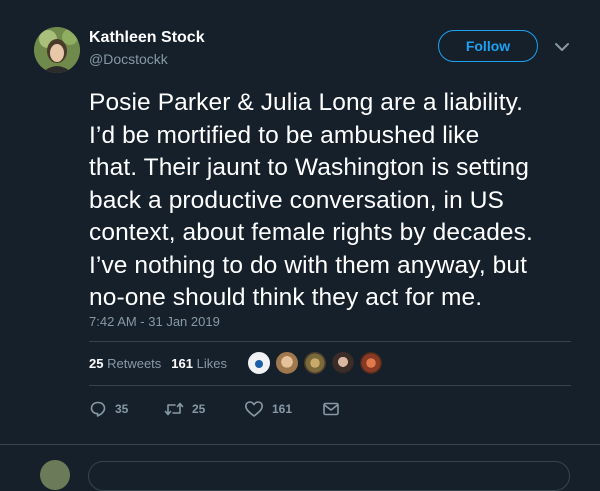  I want to click on tweet-actions: 35 25 161, so click(239, 409).